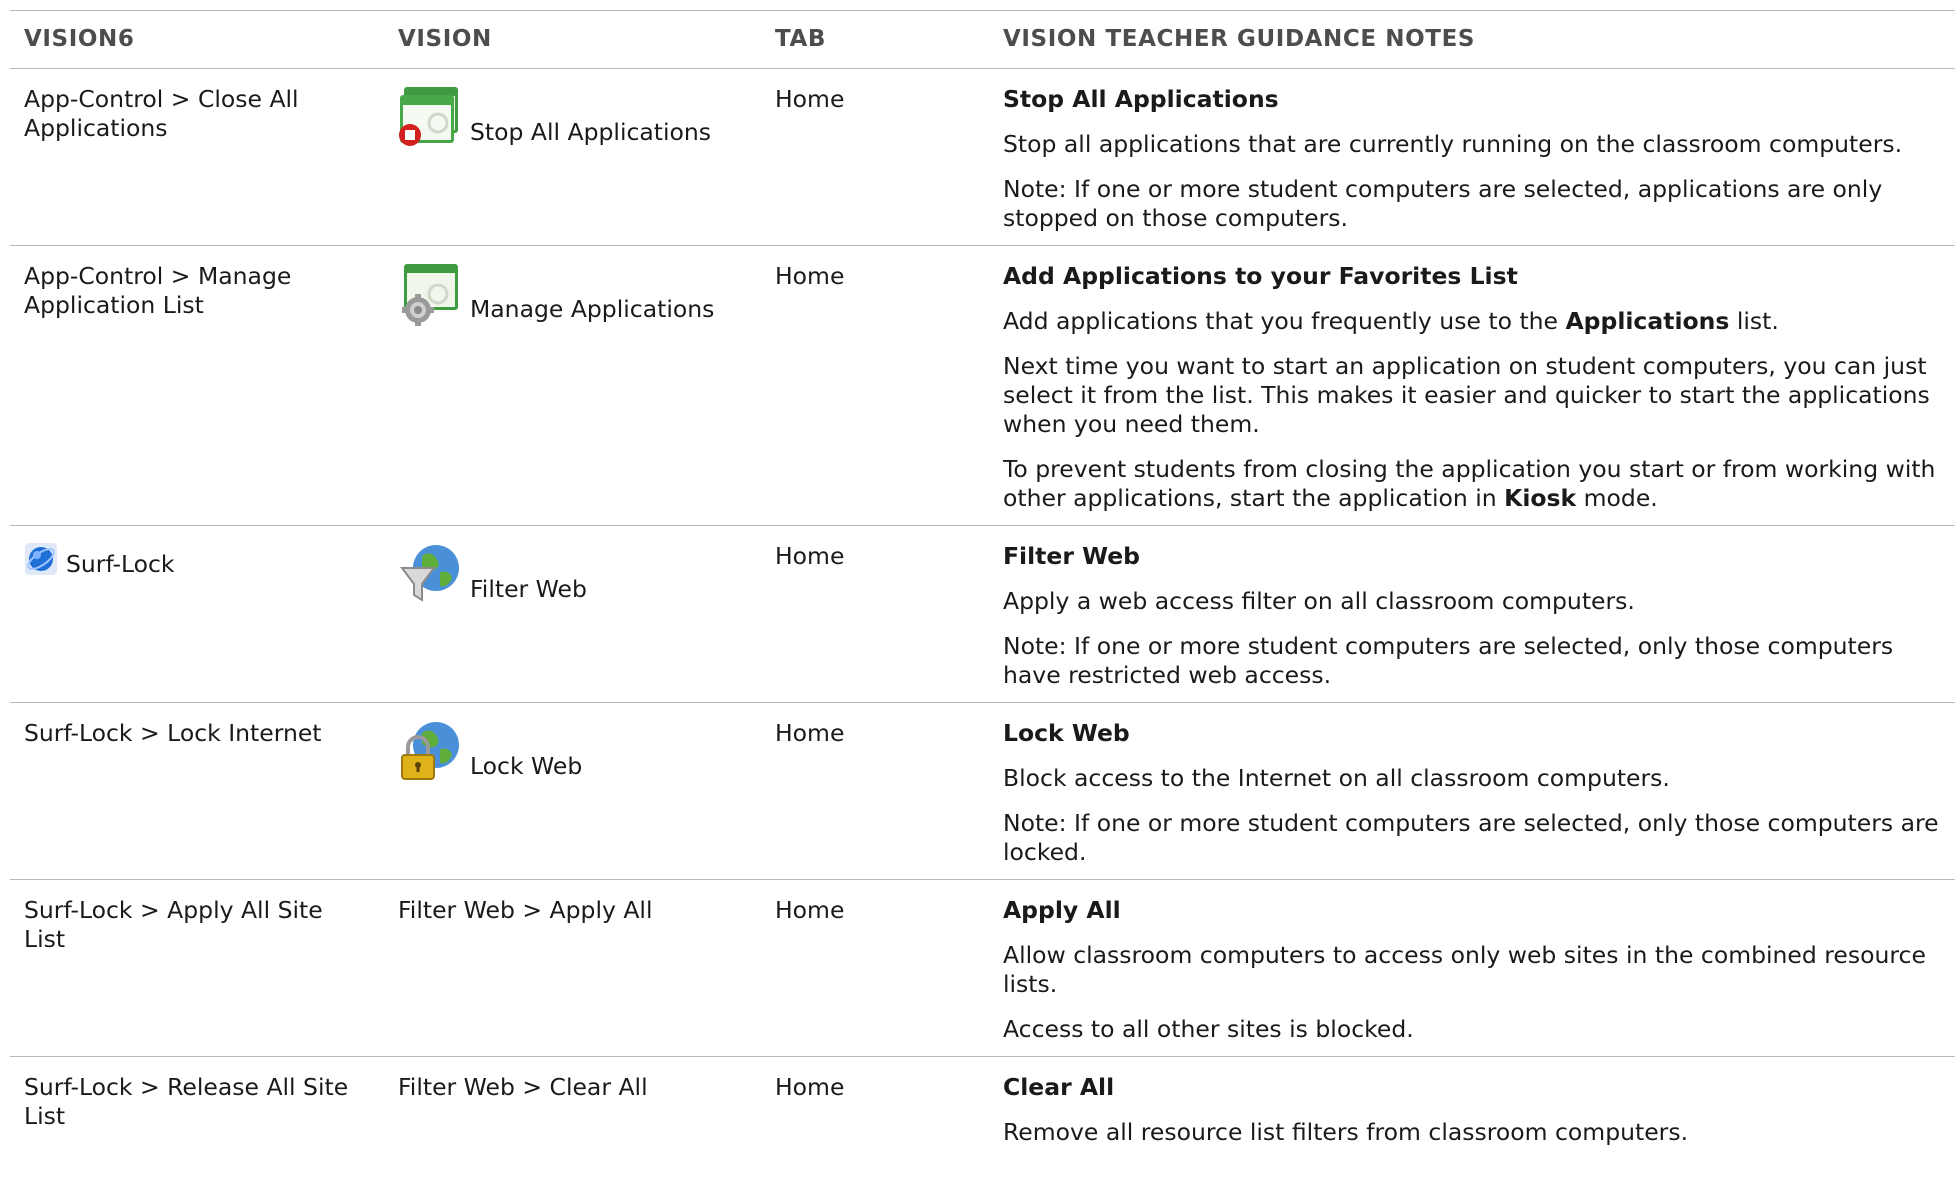 This screenshot has width=1959, height=1200. I want to click on header-vision6: VISION6, so click(197, 39).